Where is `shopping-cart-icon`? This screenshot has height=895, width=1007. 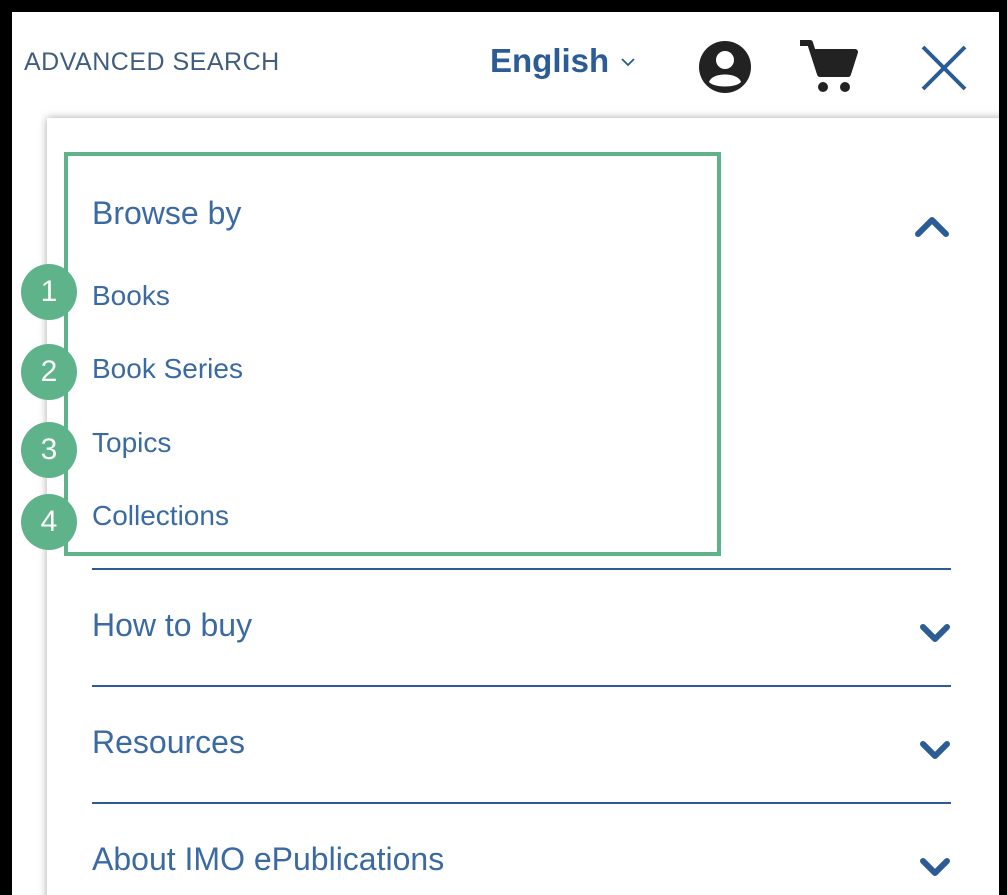
shopping-cart-icon is located at coordinates (828, 66).